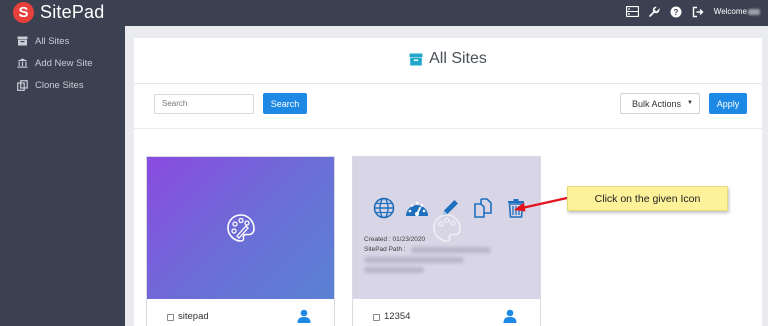  What do you see at coordinates (730, 11) in the screenshot?
I see `welcome-label: Welcome` at bounding box center [730, 11].